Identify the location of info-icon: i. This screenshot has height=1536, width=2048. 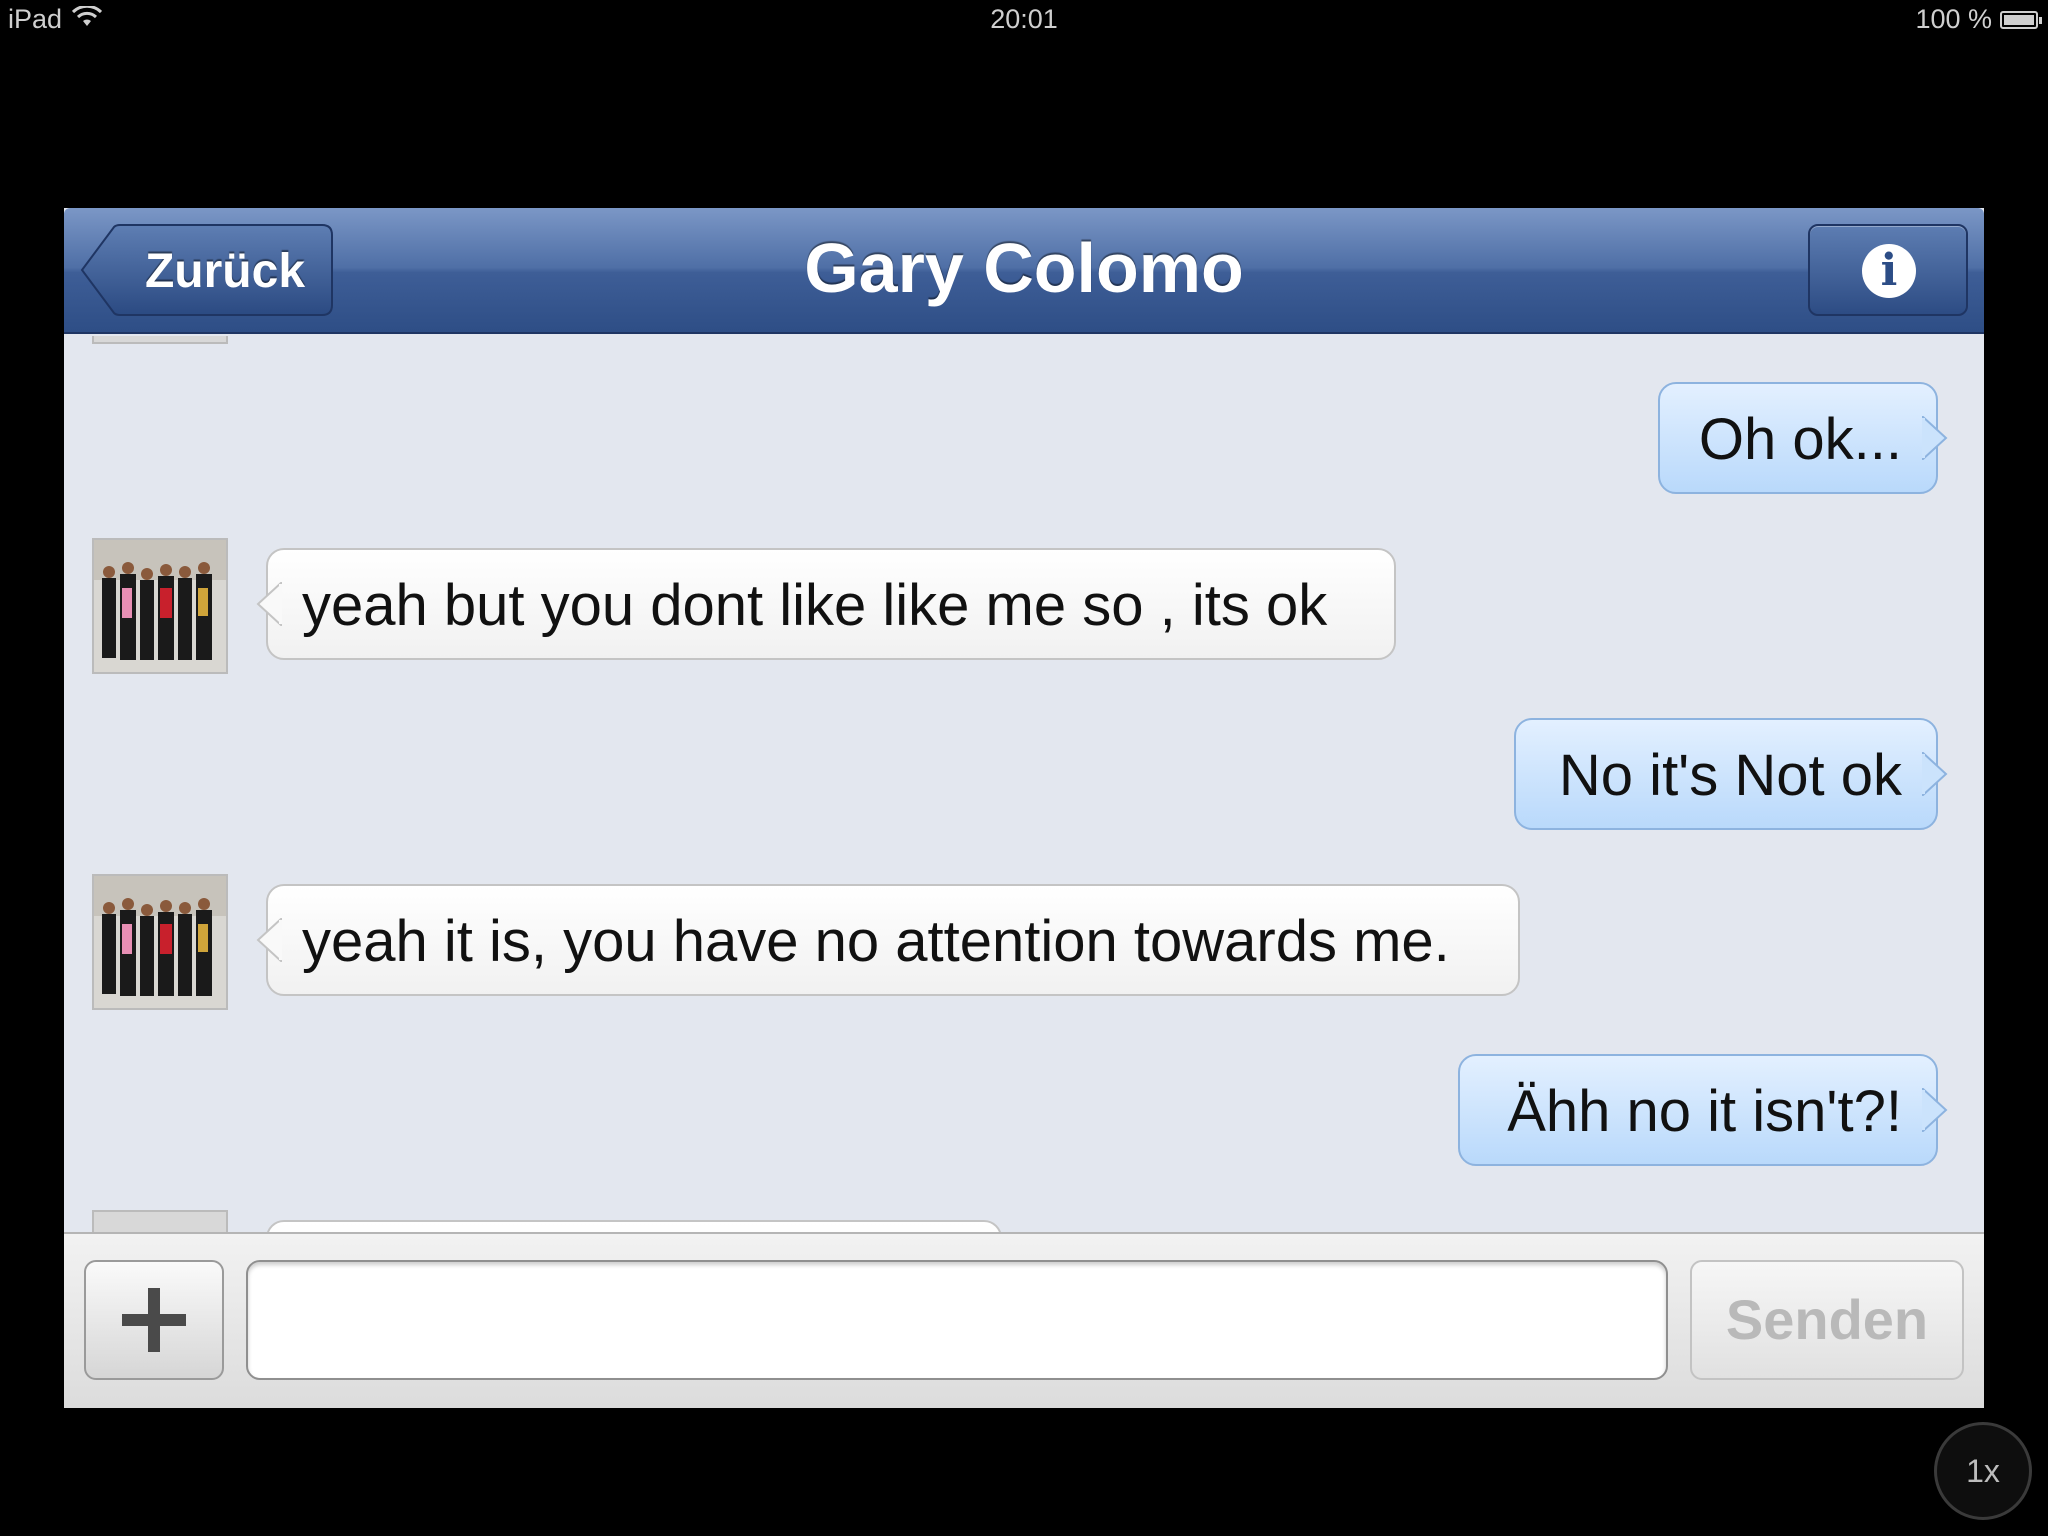
(1889, 271).